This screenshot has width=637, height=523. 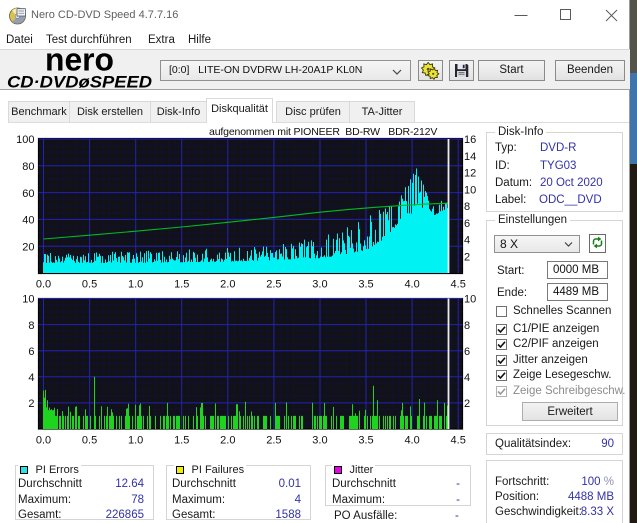 What do you see at coordinates (470, 140) in the screenshot?
I see `svg-text: 16` at bounding box center [470, 140].